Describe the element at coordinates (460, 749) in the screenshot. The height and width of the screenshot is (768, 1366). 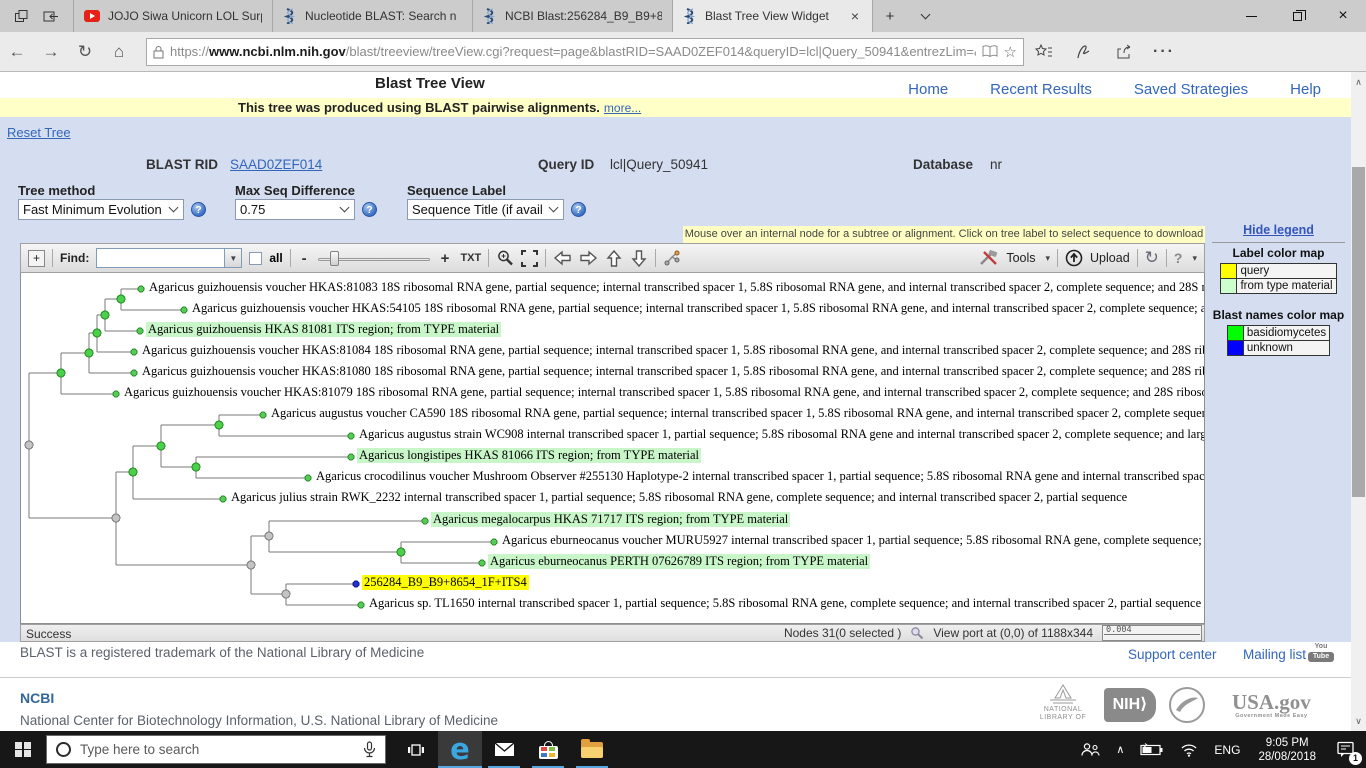
I see `edge-taskbar-icon: e` at that location.